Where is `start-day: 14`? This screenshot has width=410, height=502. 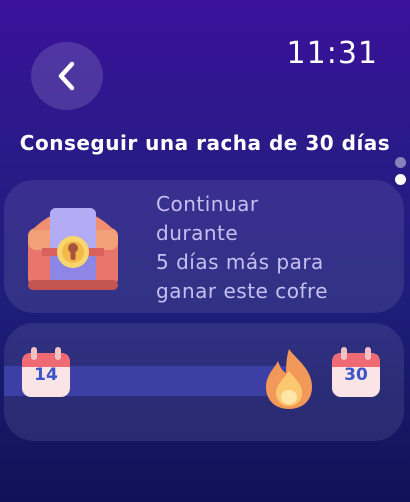 start-day: 14 is located at coordinates (46, 375).